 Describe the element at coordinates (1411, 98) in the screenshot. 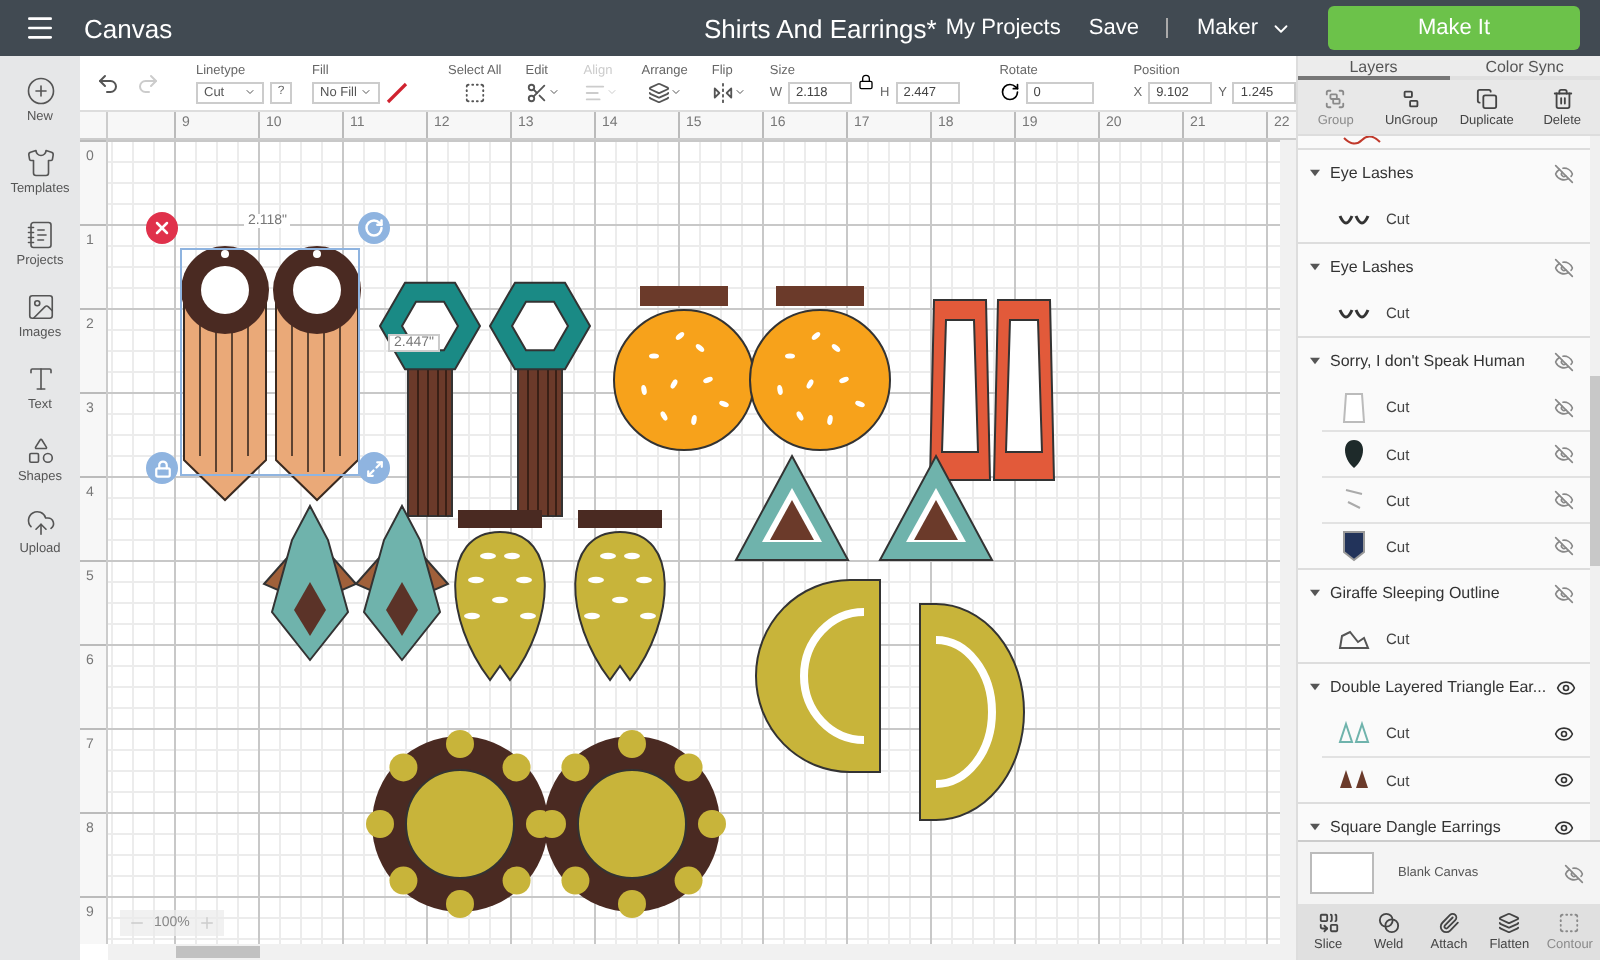

I see `ungroup-icon` at that location.